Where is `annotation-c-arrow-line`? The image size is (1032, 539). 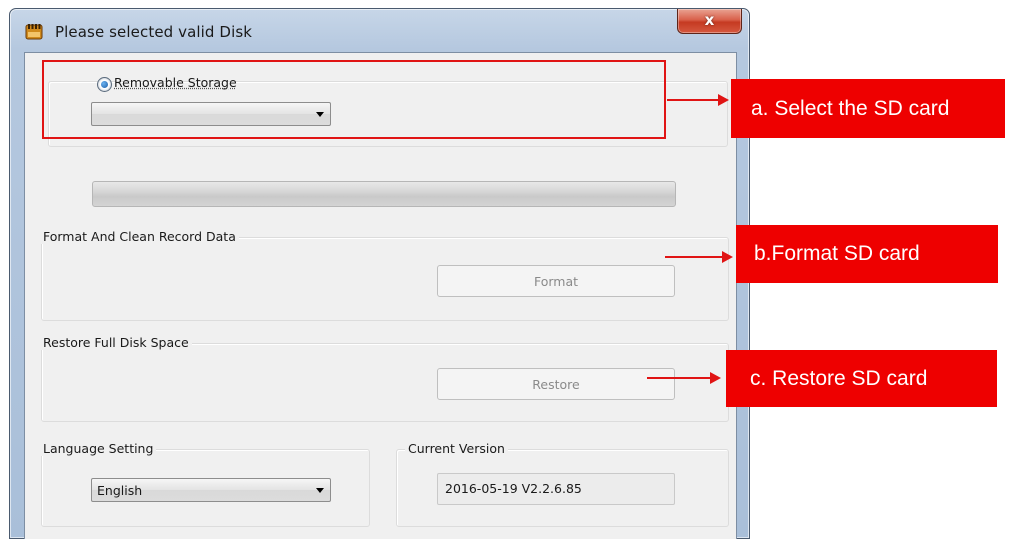 annotation-c-arrow-line is located at coordinates (679, 378).